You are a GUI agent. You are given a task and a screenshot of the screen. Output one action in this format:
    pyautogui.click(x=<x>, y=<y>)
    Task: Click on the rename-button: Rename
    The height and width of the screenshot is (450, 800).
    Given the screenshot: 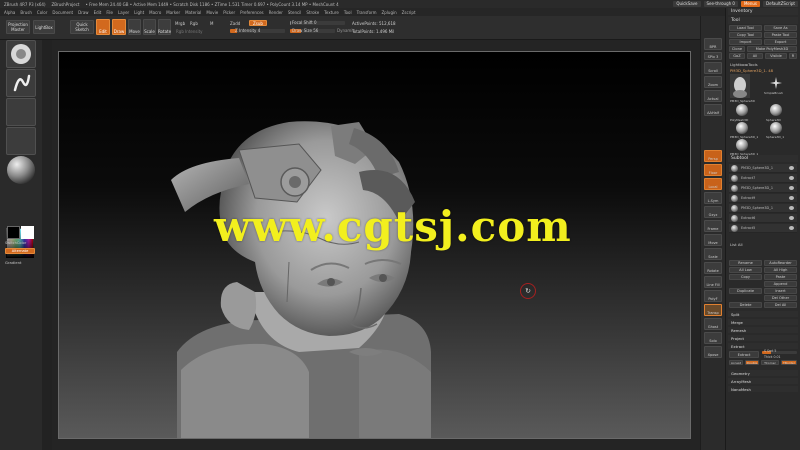 What is the action you would take?
    pyautogui.click(x=745, y=263)
    